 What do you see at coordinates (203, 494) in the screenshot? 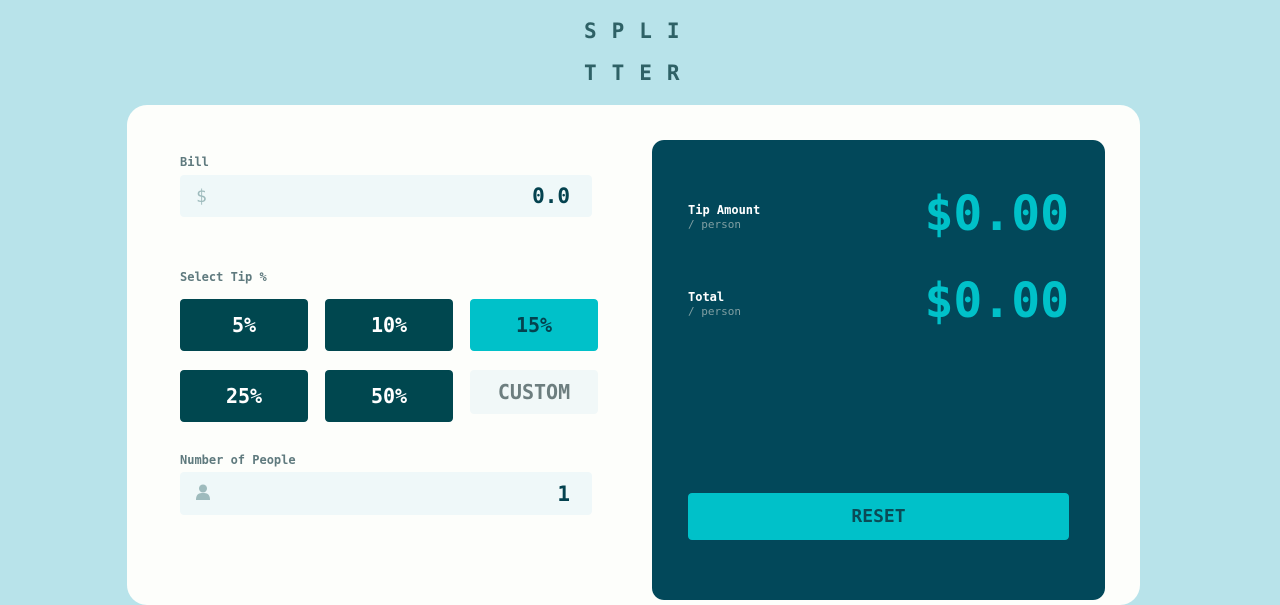
I see `person-icon` at bounding box center [203, 494].